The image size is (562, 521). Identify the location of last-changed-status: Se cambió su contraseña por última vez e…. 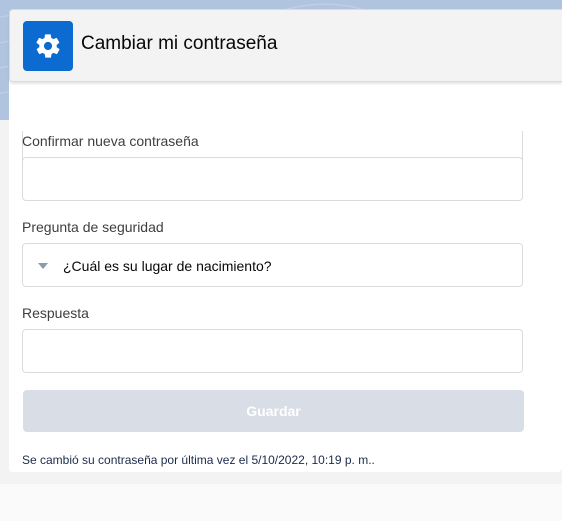
(198, 460).